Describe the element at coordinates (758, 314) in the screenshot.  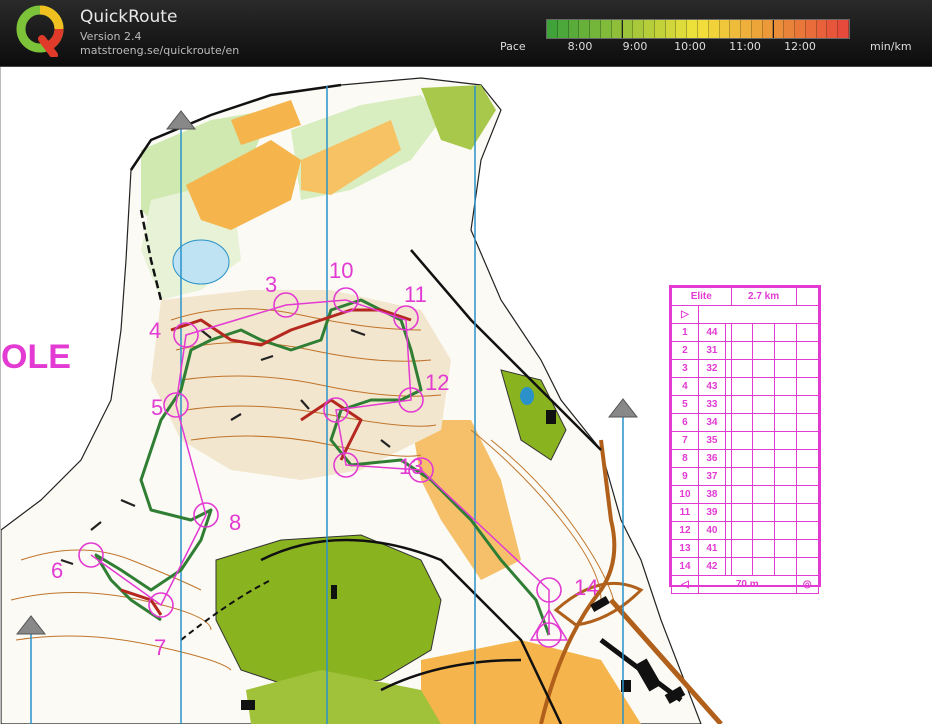
I see `description-cell` at that location.